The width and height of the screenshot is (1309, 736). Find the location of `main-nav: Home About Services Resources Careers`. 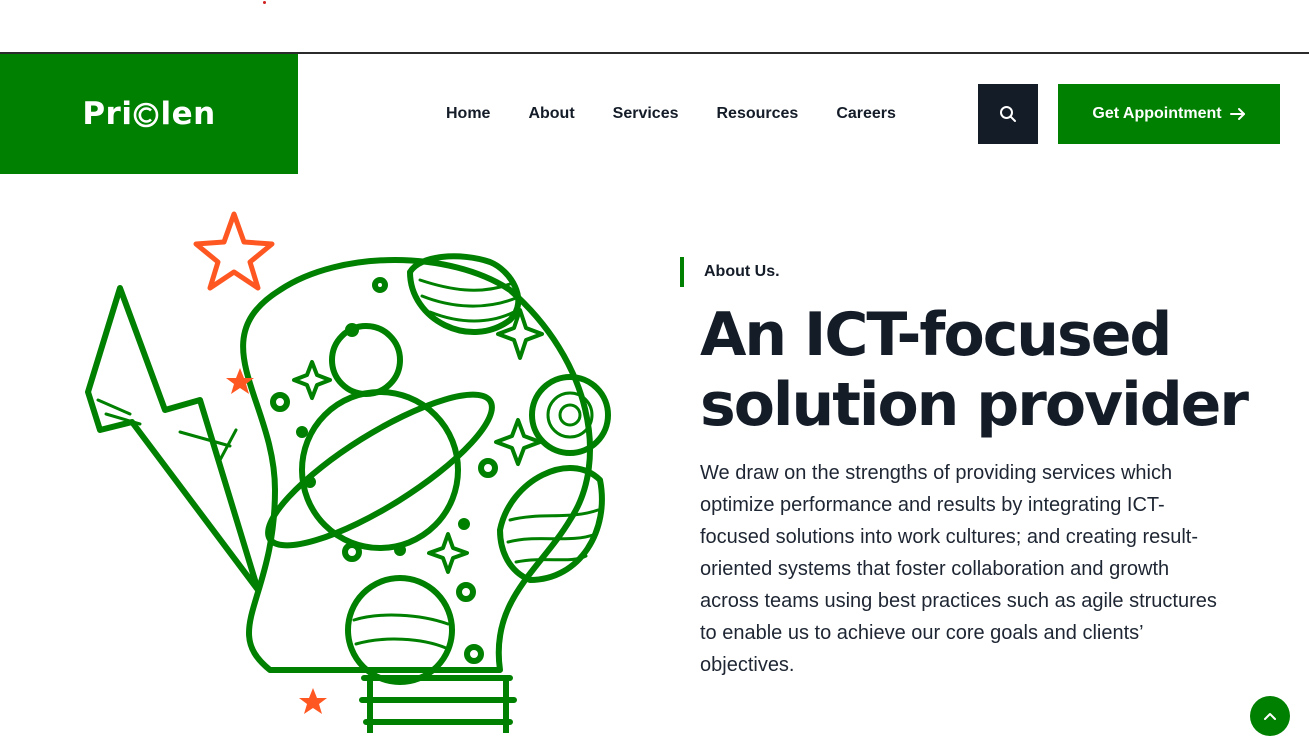

main-nav: Home About Services Resources Careers is located at coordinates (690, 114).